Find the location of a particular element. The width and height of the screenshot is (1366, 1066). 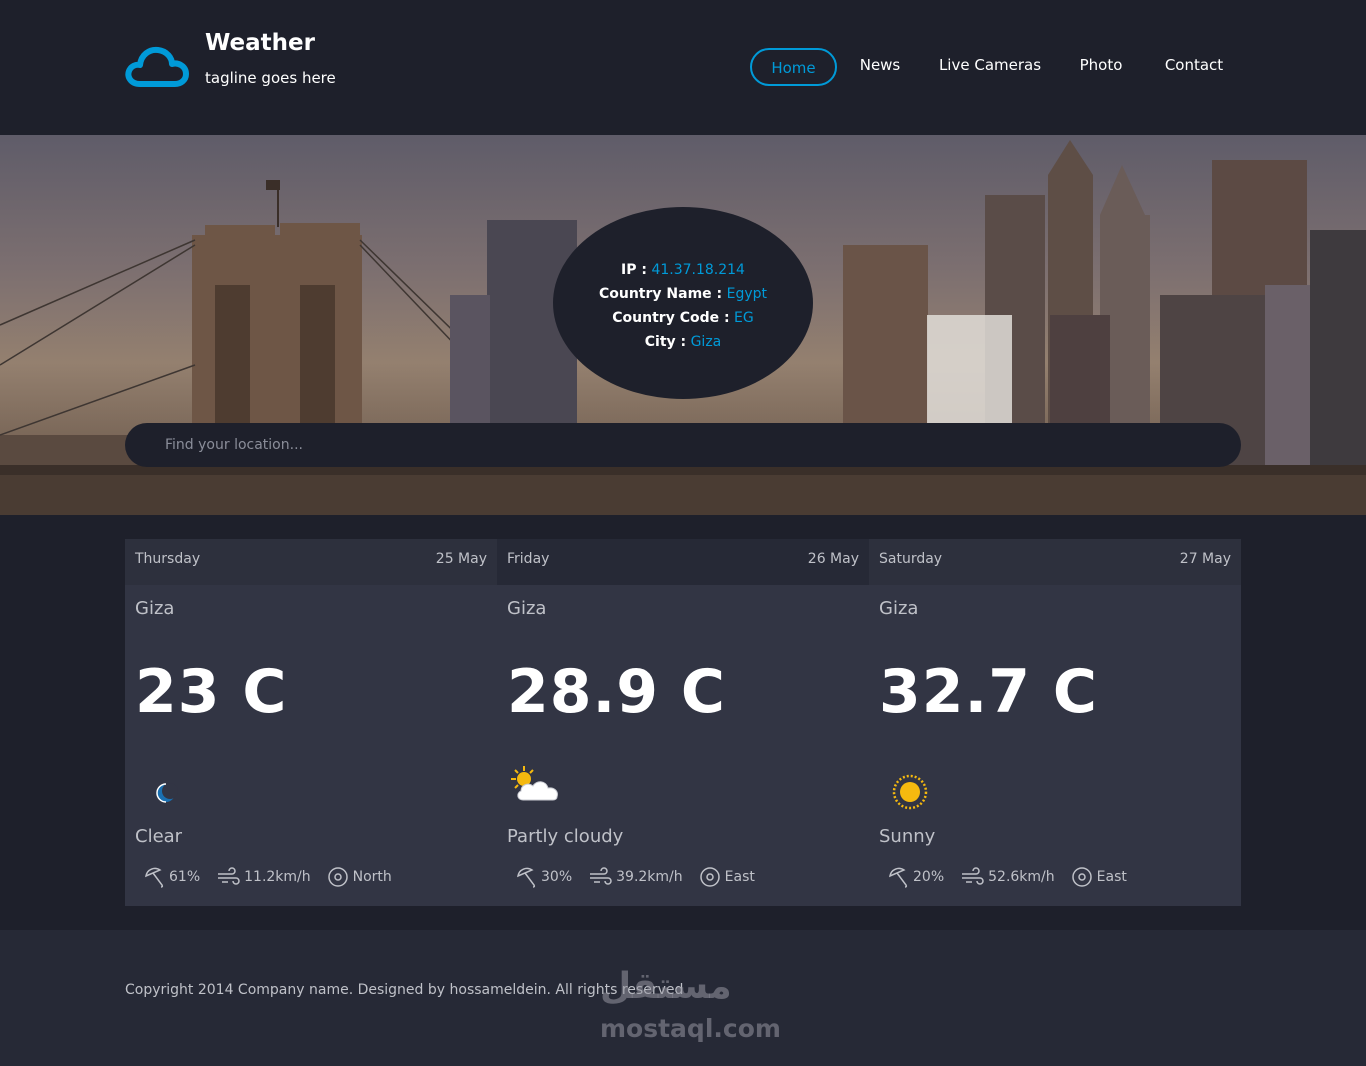

humidity-value: 30% is located at coordinates (557, 877).